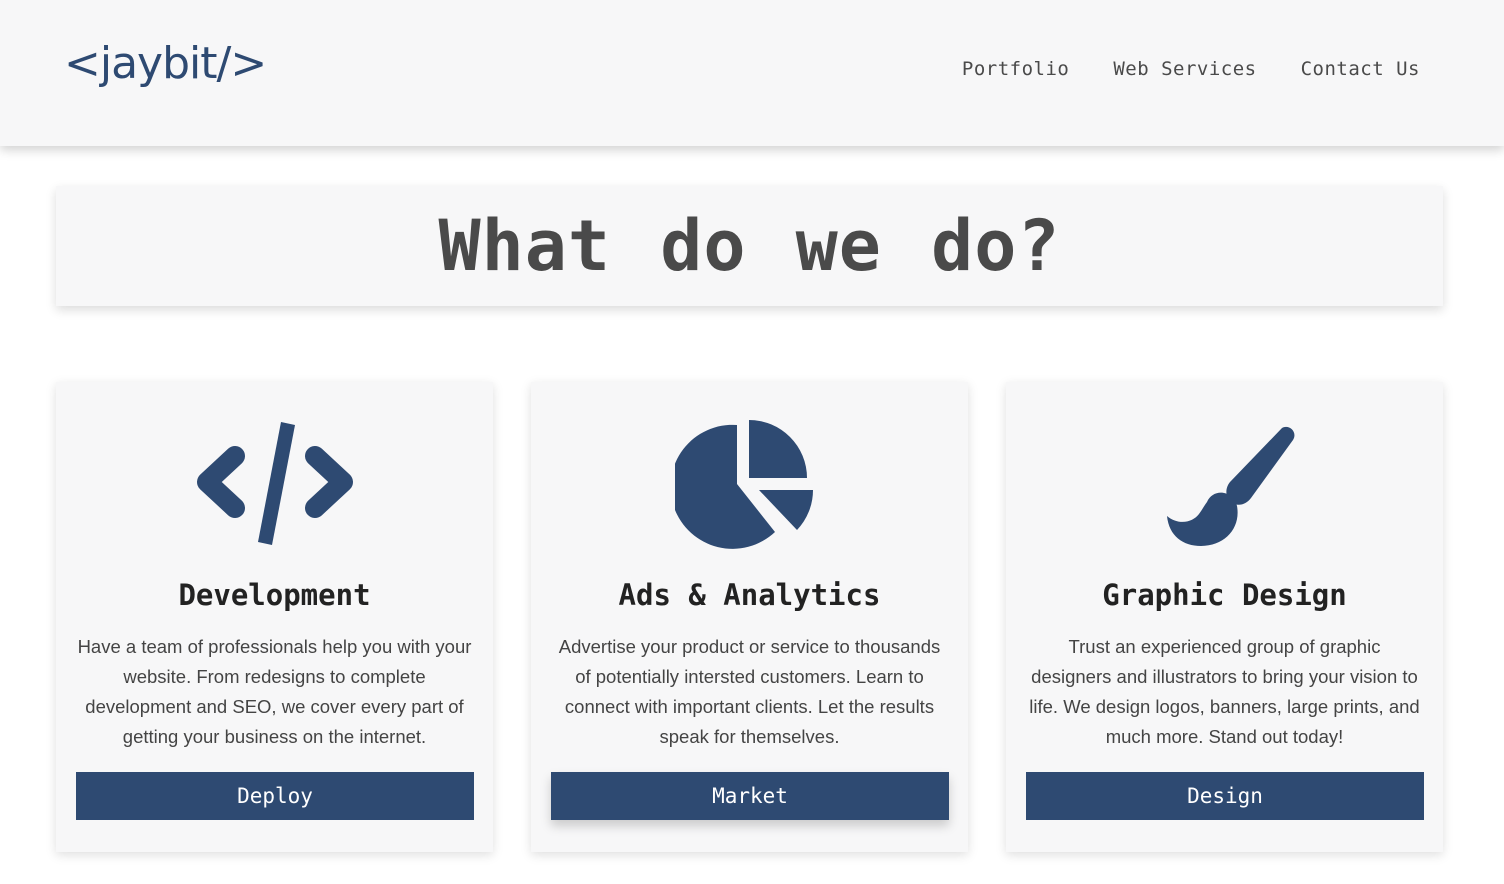 This screenshot has width=1504, height=884. Describe the element at coordinates (1015, 69) in the screenshot. I see `nav-link-portfolio: Portfolio` at that location.